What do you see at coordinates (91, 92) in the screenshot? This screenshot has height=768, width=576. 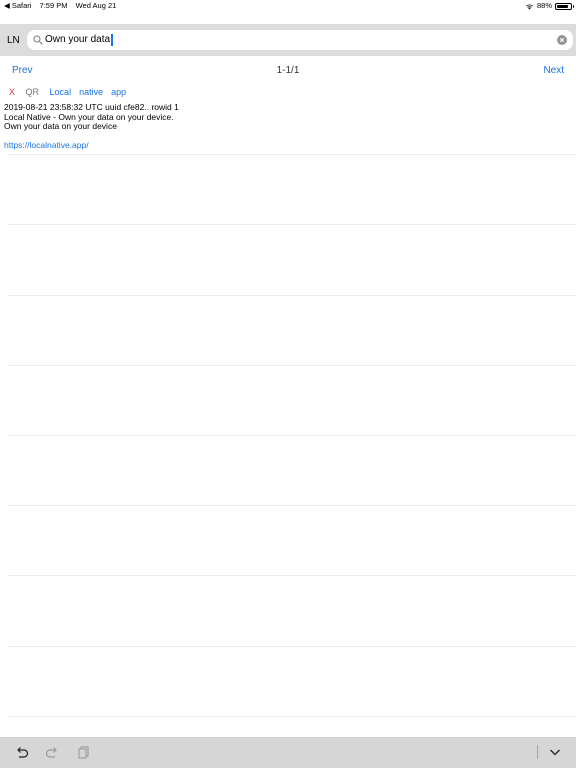 I see `tag-link: native` at bounding box center [91, 92].